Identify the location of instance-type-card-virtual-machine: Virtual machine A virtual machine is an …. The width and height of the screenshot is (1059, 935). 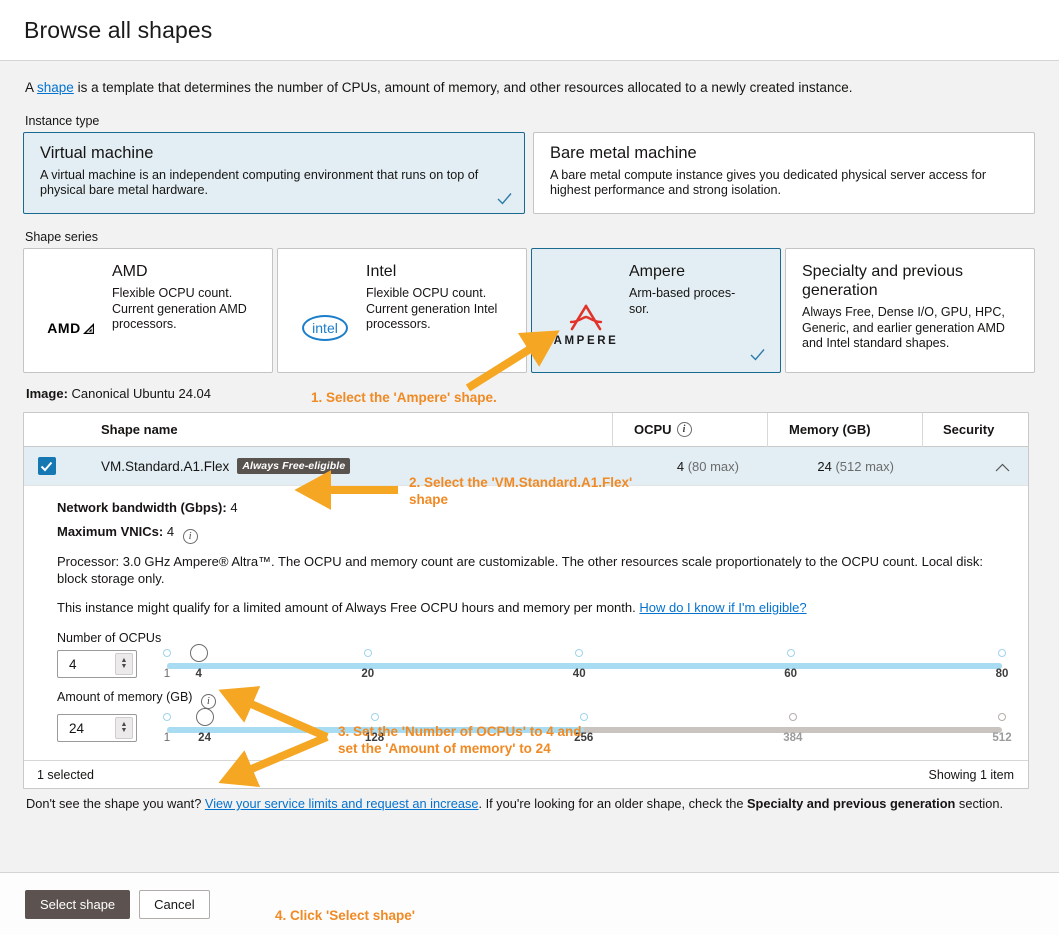
(274, 173).